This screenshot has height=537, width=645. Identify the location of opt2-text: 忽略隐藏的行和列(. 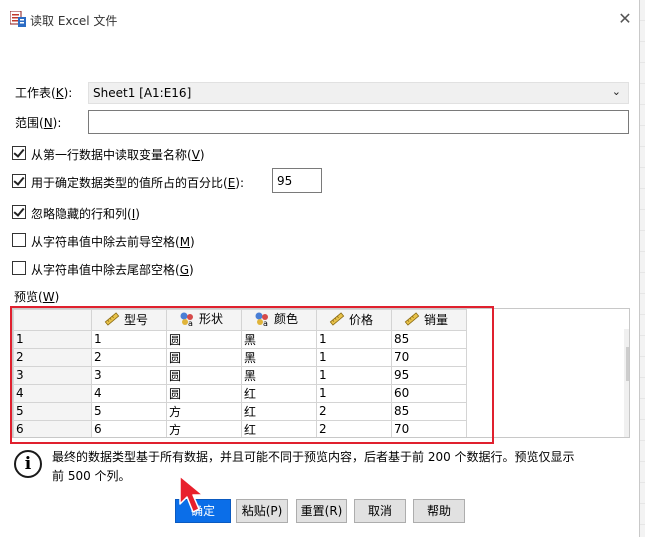
(81, 214).